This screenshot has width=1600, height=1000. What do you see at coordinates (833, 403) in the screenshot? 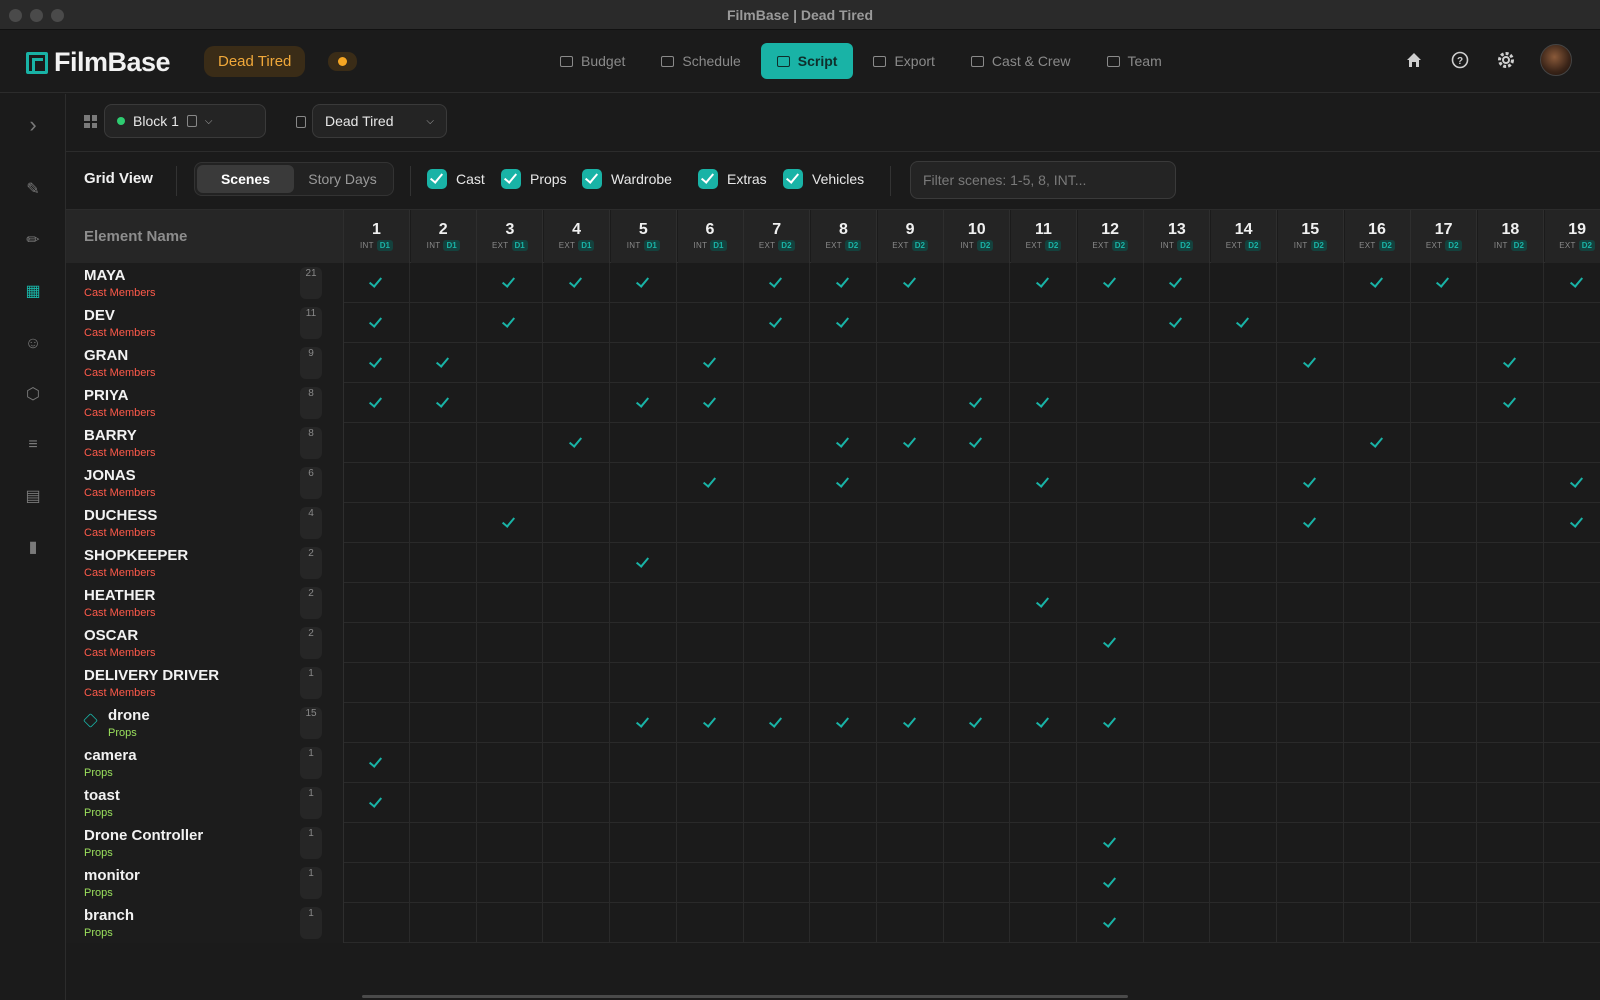
I see `table-row: PRIYA Cast Members 8` at bounding box center [833, 403].